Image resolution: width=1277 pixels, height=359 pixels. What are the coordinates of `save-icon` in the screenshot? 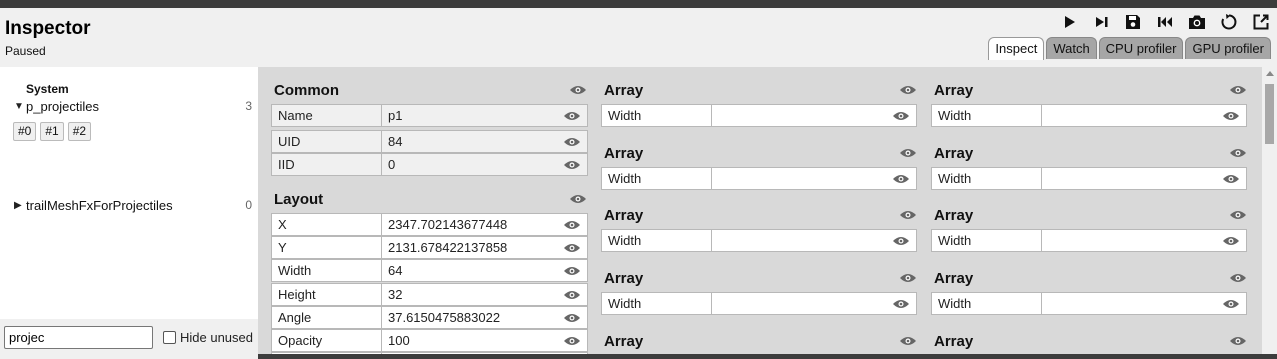 It's located at (1133, 22).